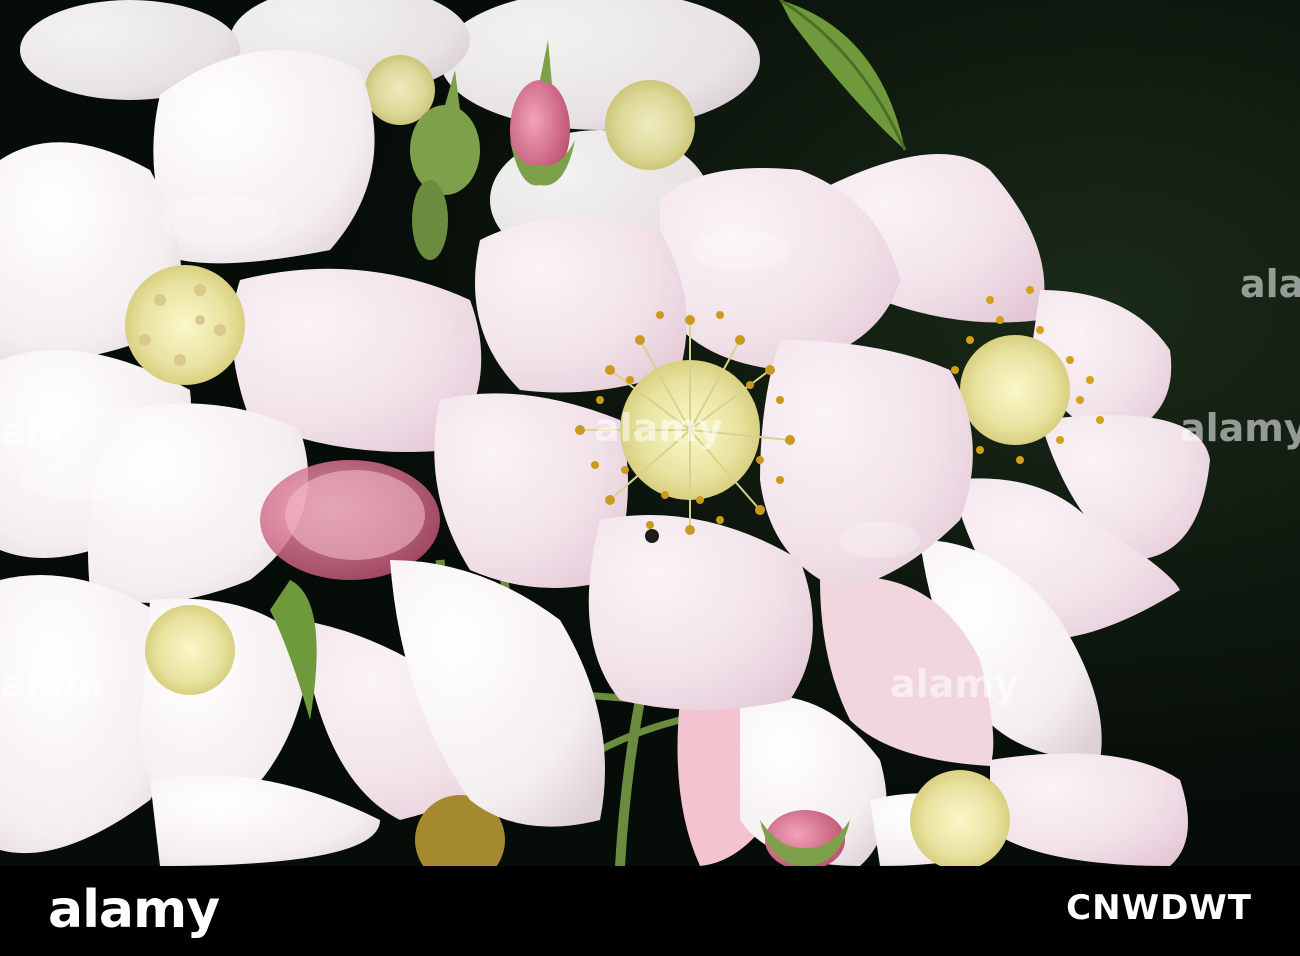 The height and width of the screenshot is (956, 1300). I want to click on stock-footer-bar: alamy CNWDWT, so click(650, 911).